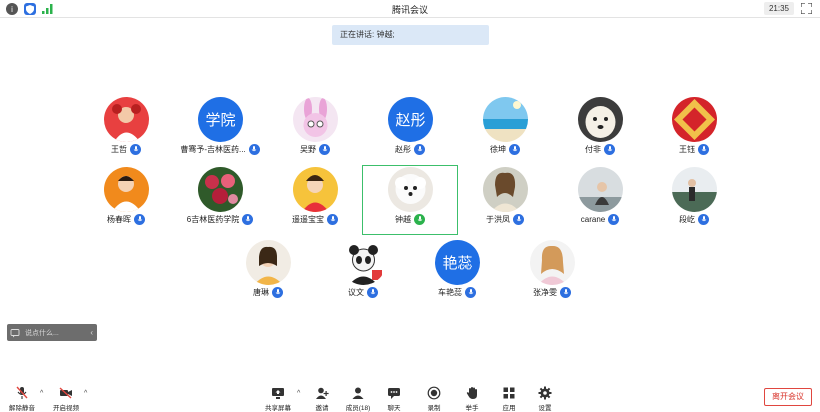  What do you see at coordinates (322, 393) in the screenshot?
I see `add-user-icon` at bounding box center [322, 393].